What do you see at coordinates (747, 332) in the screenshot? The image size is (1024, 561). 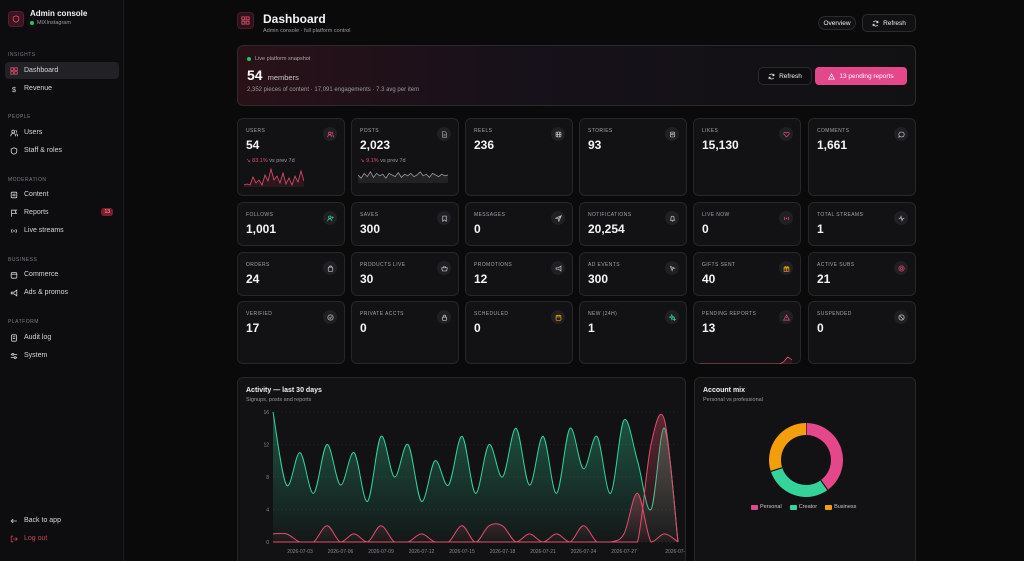 I see `stat-card-pending-reports: PENDING REPORTS 13` at bounding box center [747, 332].